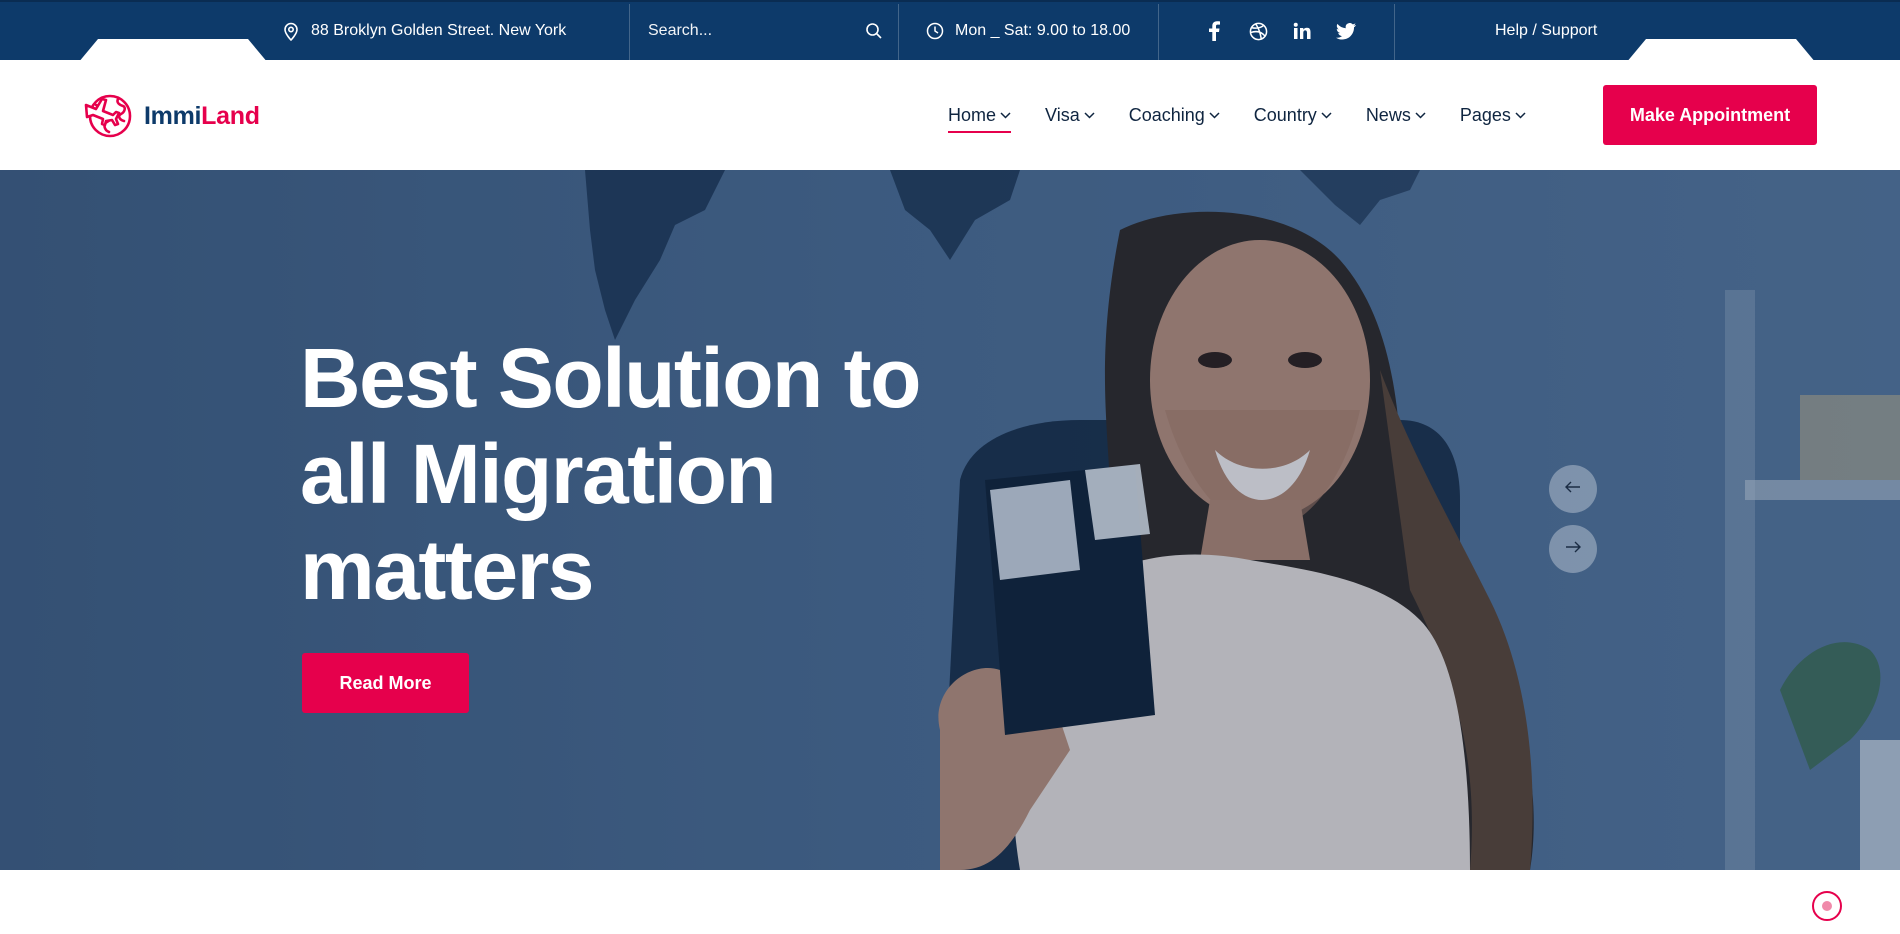 The width and height of the screenshot is (1900, 934). I want to click on hero-title-line: all Migration, so click(538, 474).